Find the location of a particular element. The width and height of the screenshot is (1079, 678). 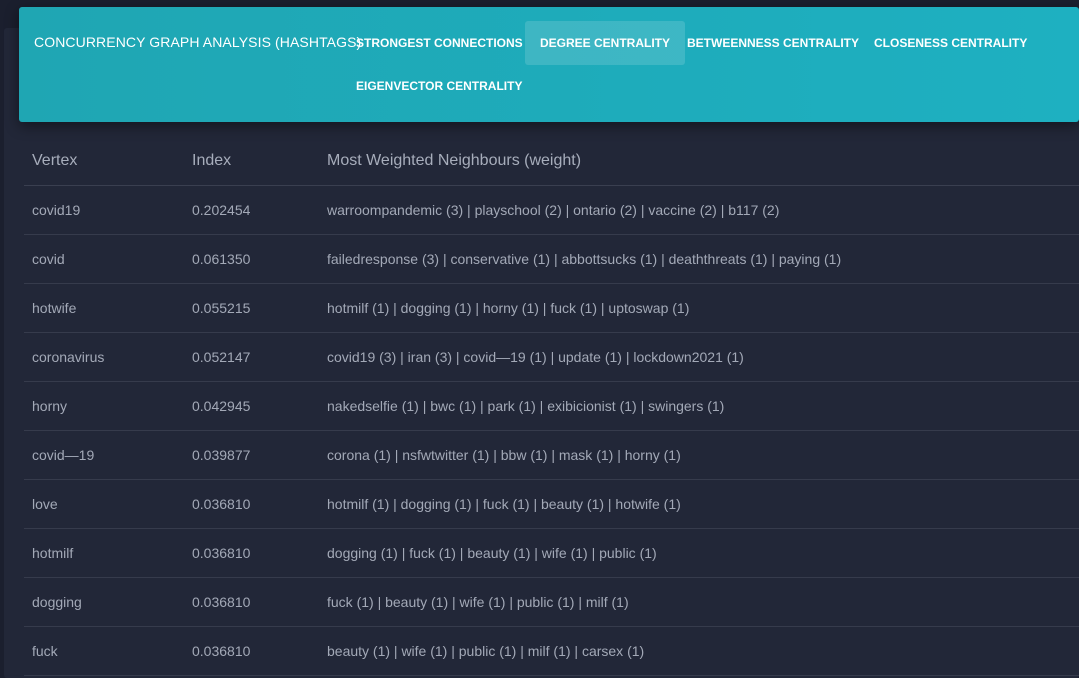

column-header-neighbours: Most Weighted Neighbours (weight) is located at coordinates (699, 161).